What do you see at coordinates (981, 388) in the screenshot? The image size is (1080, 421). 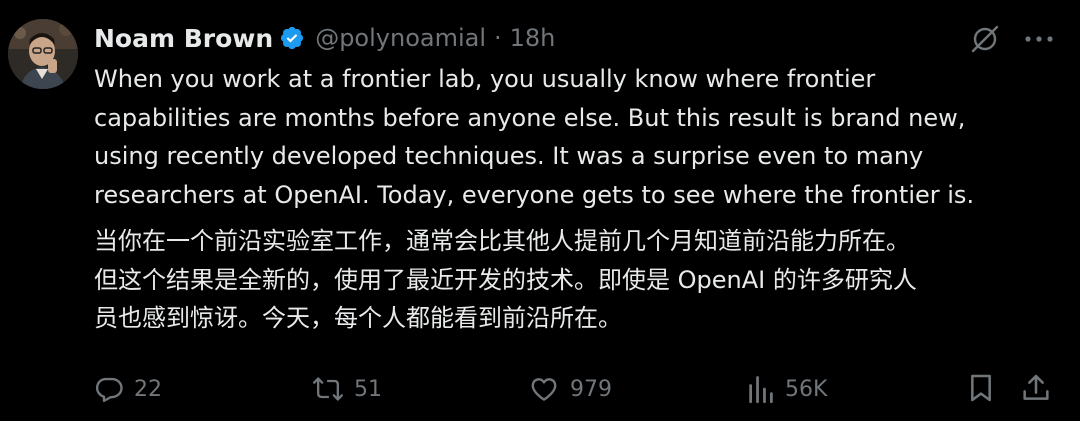 I see `bookmark-icon` at bounding box center [981, 388].